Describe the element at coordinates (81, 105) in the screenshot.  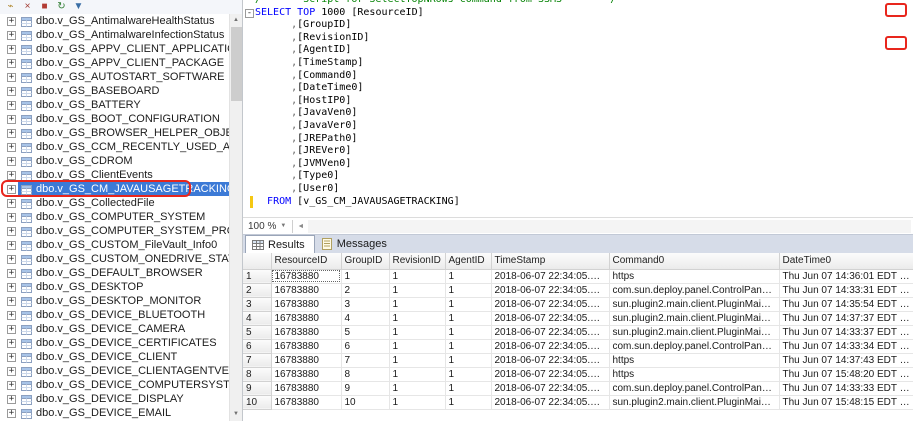
I see `tree-item-selectable: dbo.v_GS_BATTERY` at that location.